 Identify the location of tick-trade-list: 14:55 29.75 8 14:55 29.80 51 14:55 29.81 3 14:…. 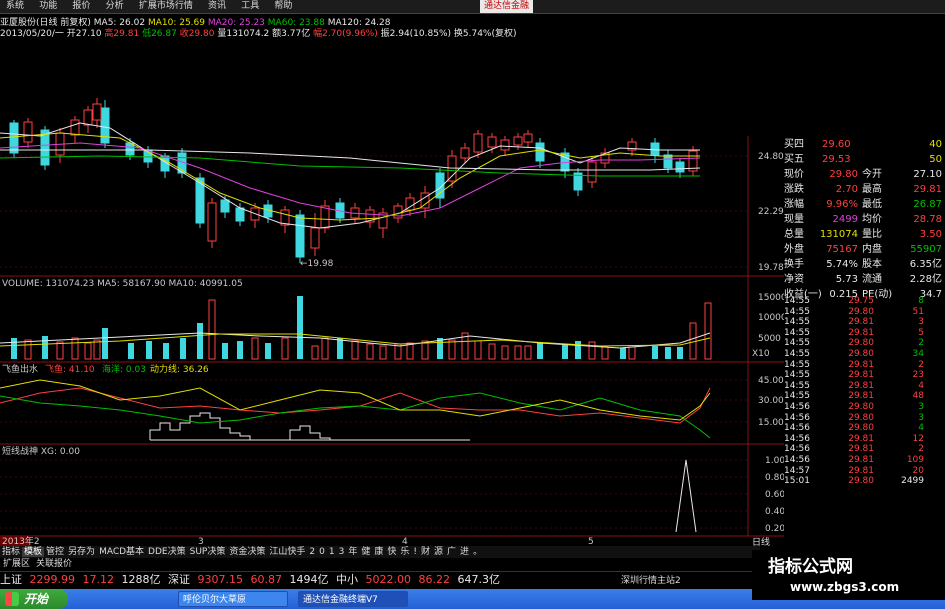
(864, 391).